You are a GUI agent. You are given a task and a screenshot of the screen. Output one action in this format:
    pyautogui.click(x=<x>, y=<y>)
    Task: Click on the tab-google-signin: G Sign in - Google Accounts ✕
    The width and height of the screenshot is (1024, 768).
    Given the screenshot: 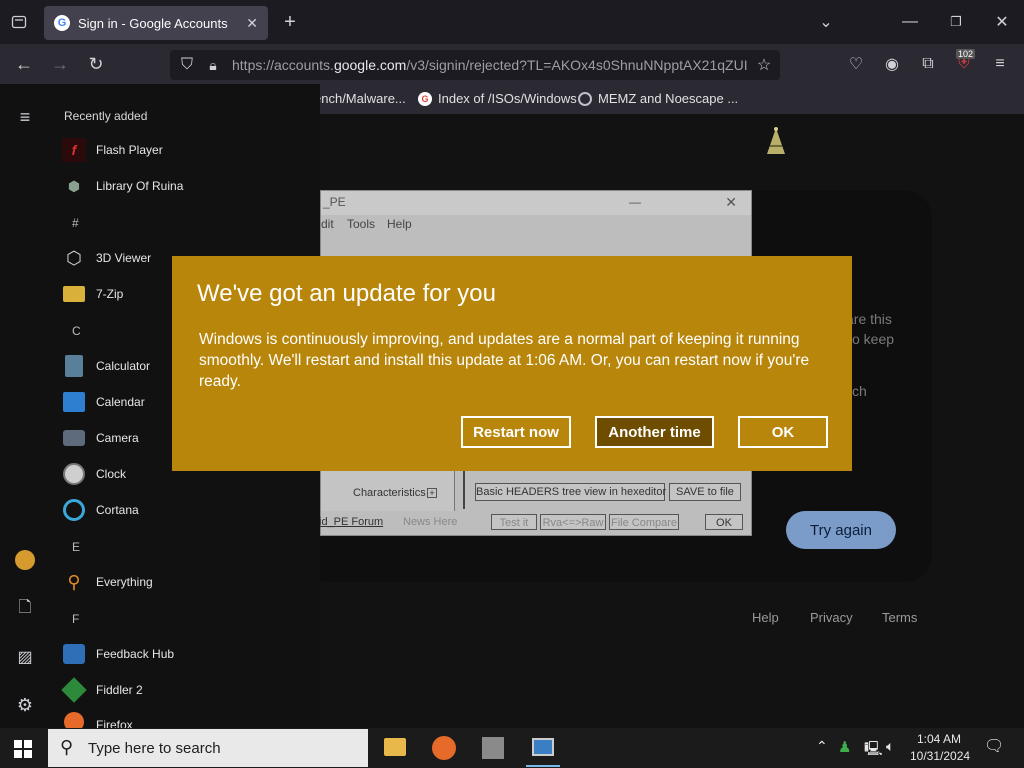 What is the action you would take?
    pyautogui.click(x=156, y=23)
    